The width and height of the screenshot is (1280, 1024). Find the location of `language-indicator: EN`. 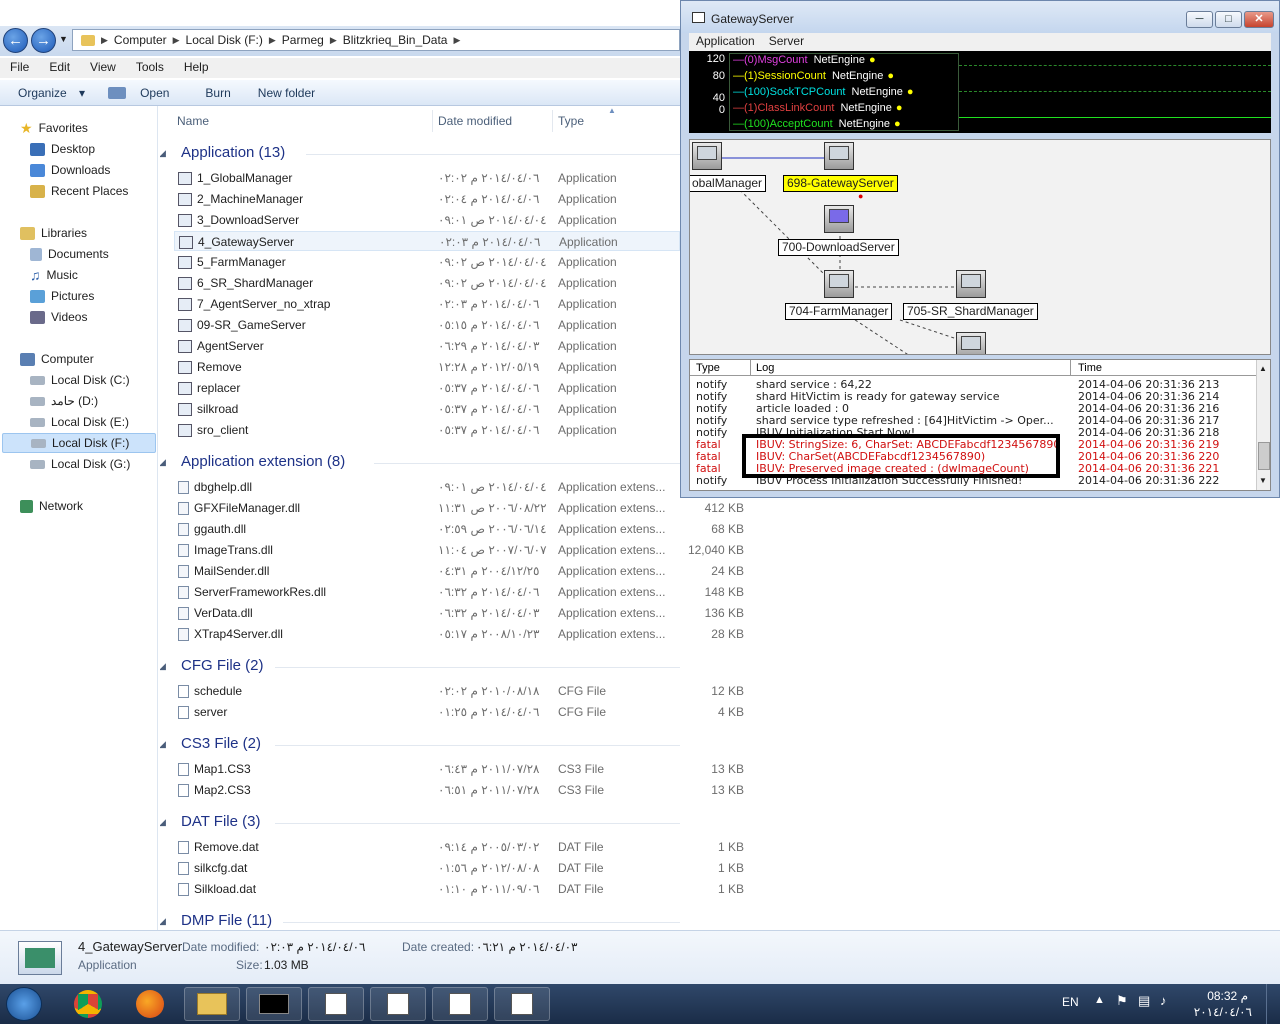

language-indicator: EN is located at coordinates (1070, 1002).